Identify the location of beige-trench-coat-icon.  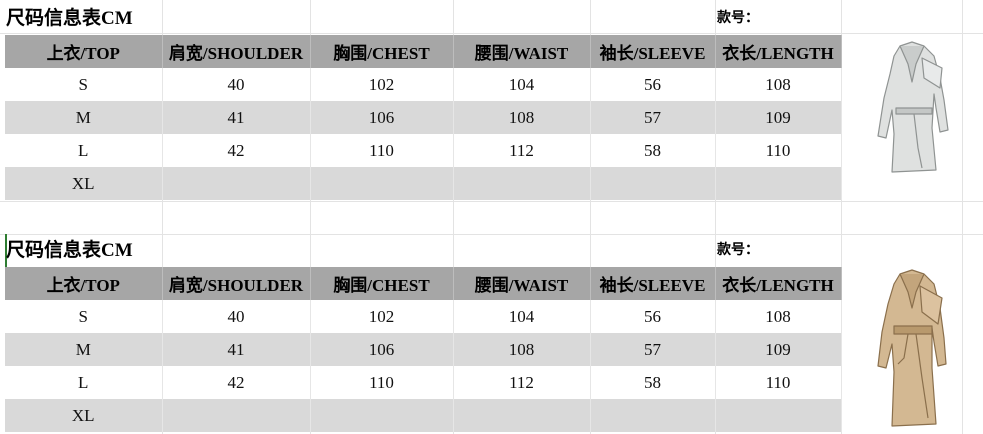
(912, 348).